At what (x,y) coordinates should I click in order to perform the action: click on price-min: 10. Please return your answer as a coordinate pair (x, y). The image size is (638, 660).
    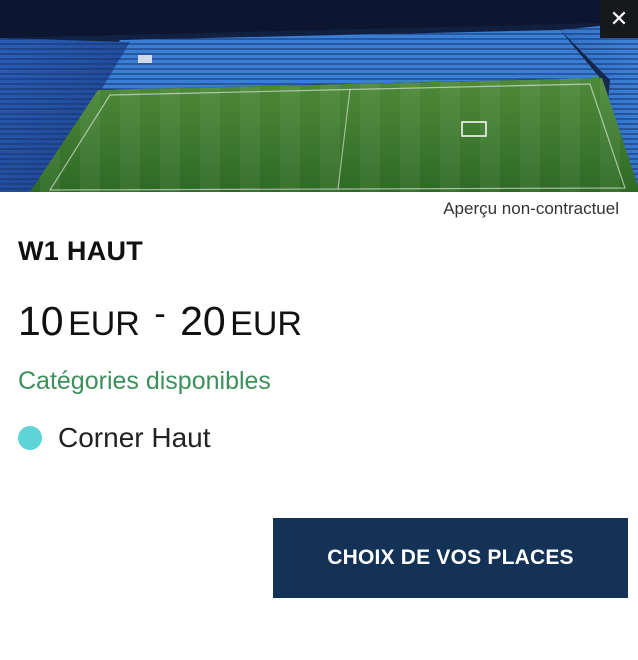
    Looking at the image, I should click on (41, 321).